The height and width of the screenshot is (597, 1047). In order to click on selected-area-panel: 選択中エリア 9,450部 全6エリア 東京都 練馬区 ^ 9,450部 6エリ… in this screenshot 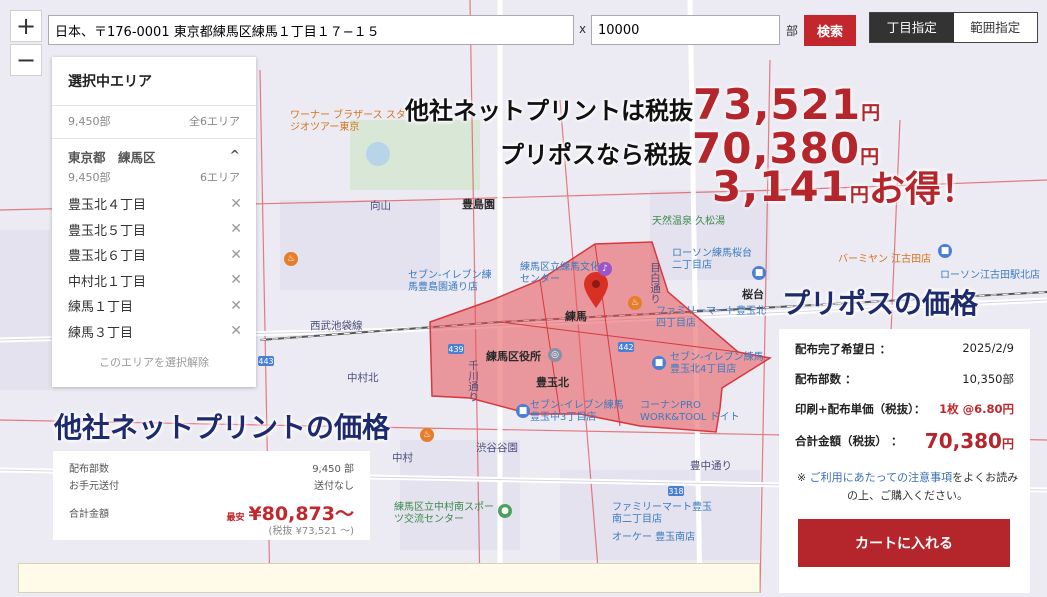, I will do `click(154, 222)`.